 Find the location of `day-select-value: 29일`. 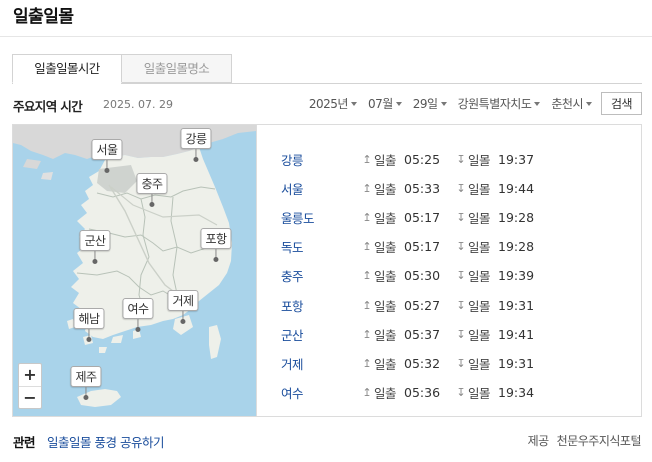

day-select-value: 29일 is located at coordinates (425, 104).